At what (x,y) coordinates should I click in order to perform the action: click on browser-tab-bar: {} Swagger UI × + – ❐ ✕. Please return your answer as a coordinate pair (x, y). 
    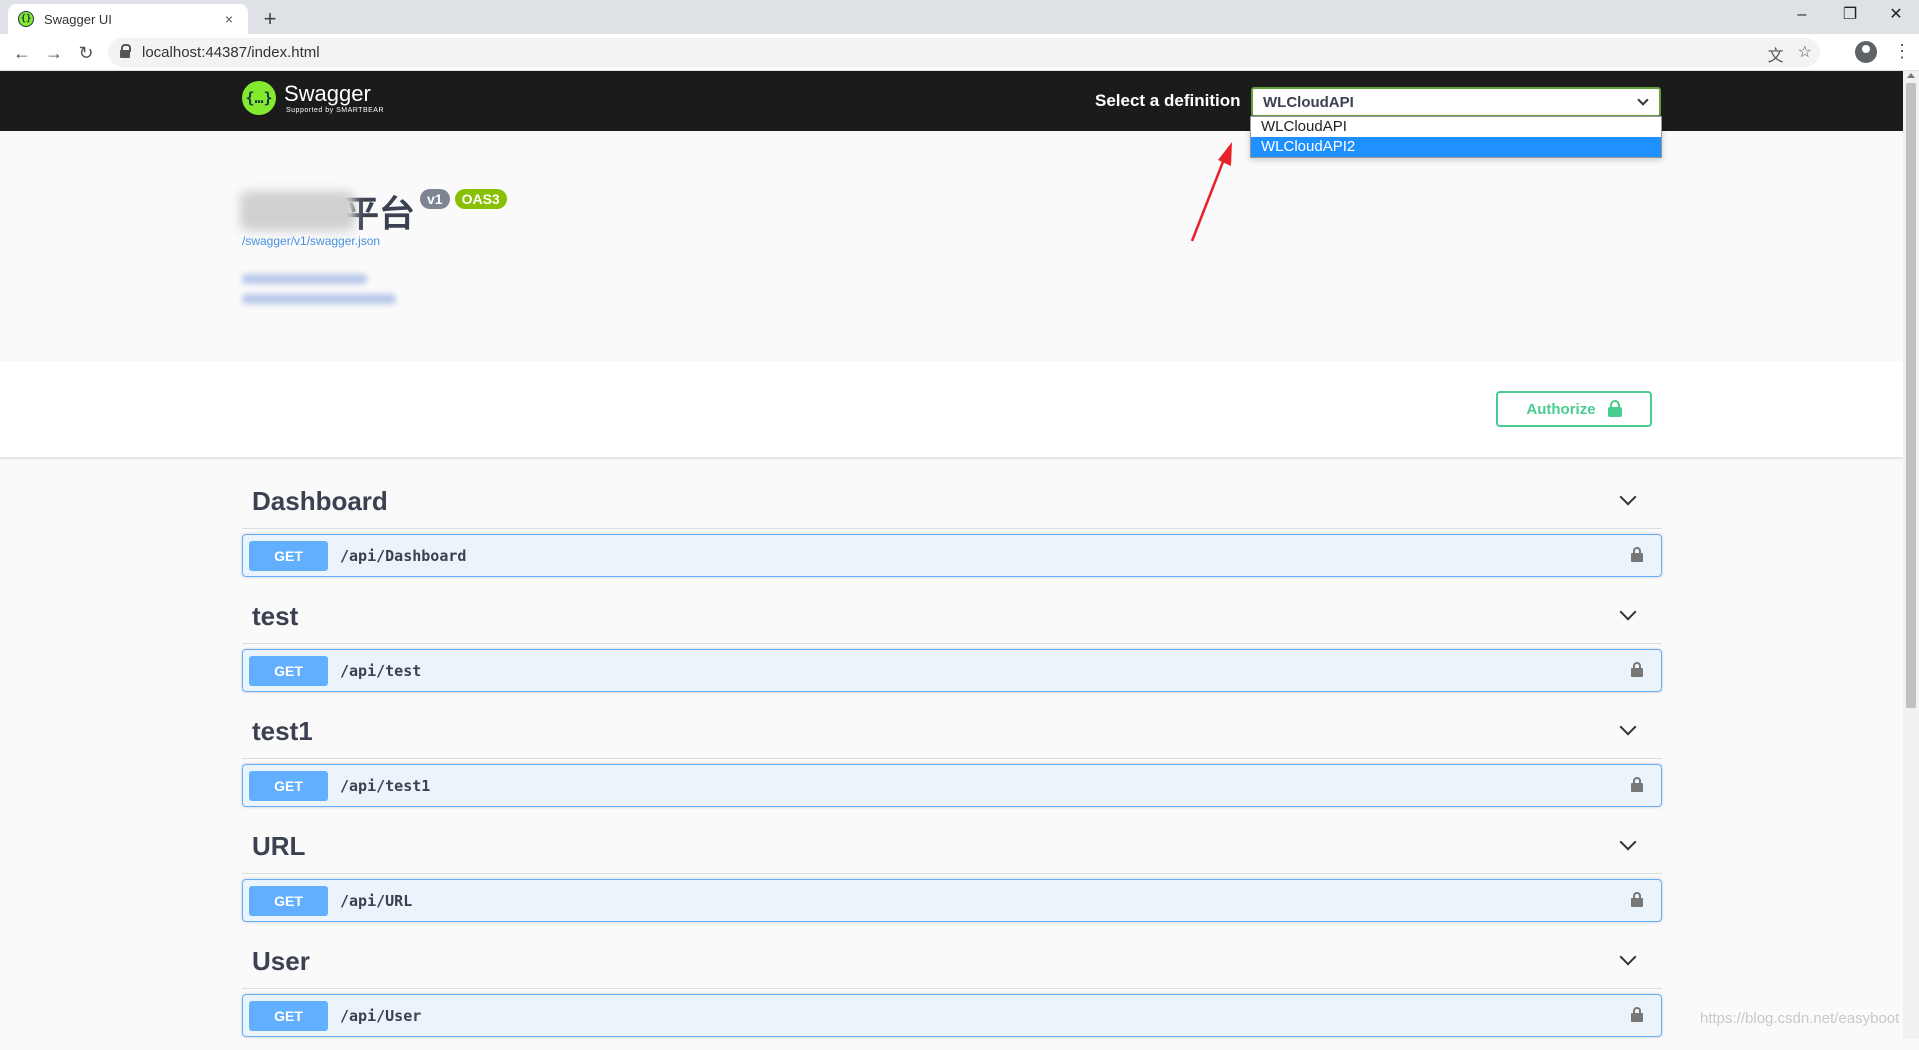
    Looking at the image, I should click on (959, 17).